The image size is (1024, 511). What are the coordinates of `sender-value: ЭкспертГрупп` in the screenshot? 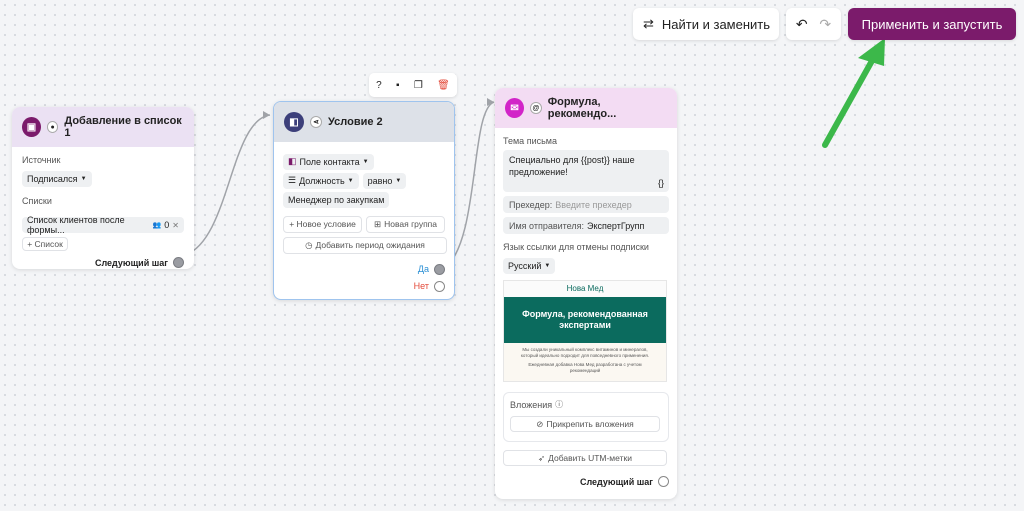 It's located at (616, 225).